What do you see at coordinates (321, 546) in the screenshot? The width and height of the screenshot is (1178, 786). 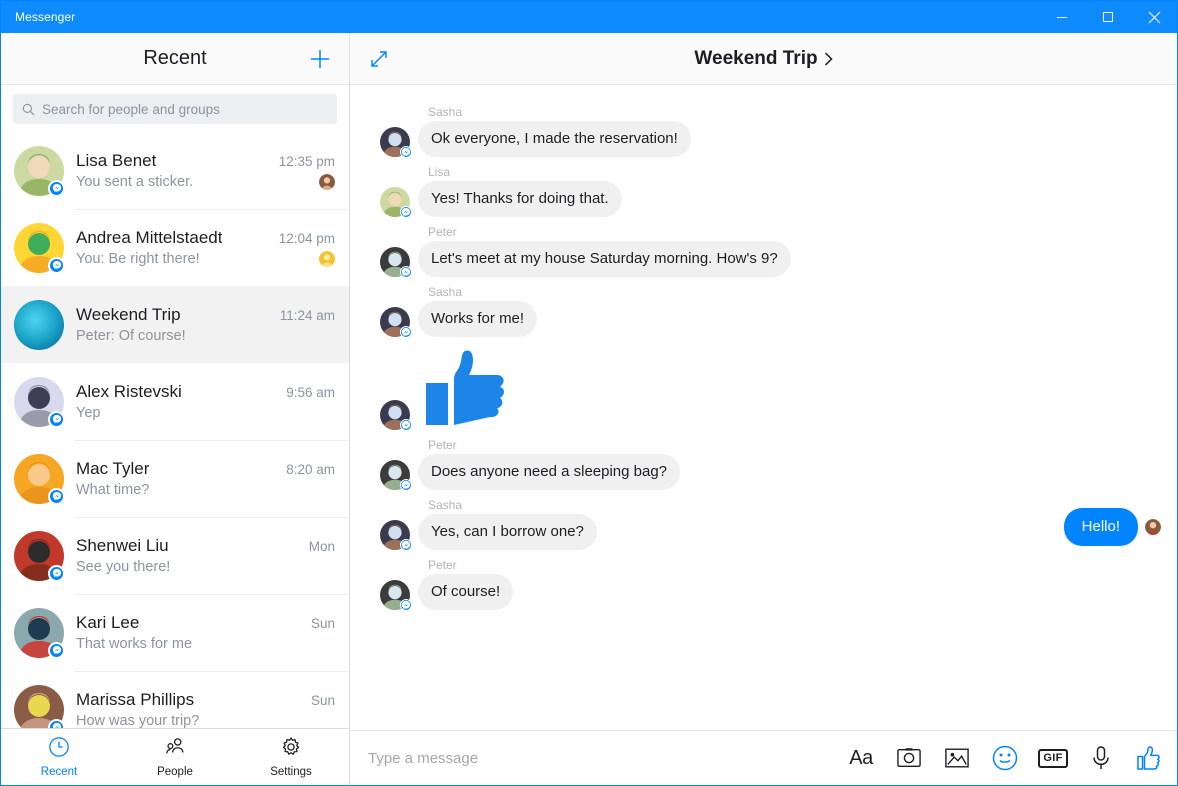 I see `conversation-time: Mon` at bounding box center [321, 546].